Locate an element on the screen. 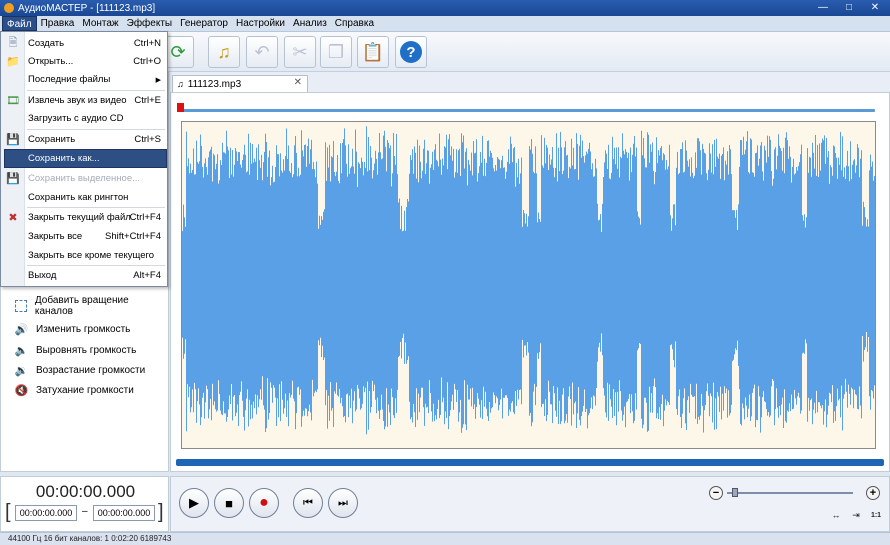  copy-icon: ❐ is located at coordinates (336, 51).